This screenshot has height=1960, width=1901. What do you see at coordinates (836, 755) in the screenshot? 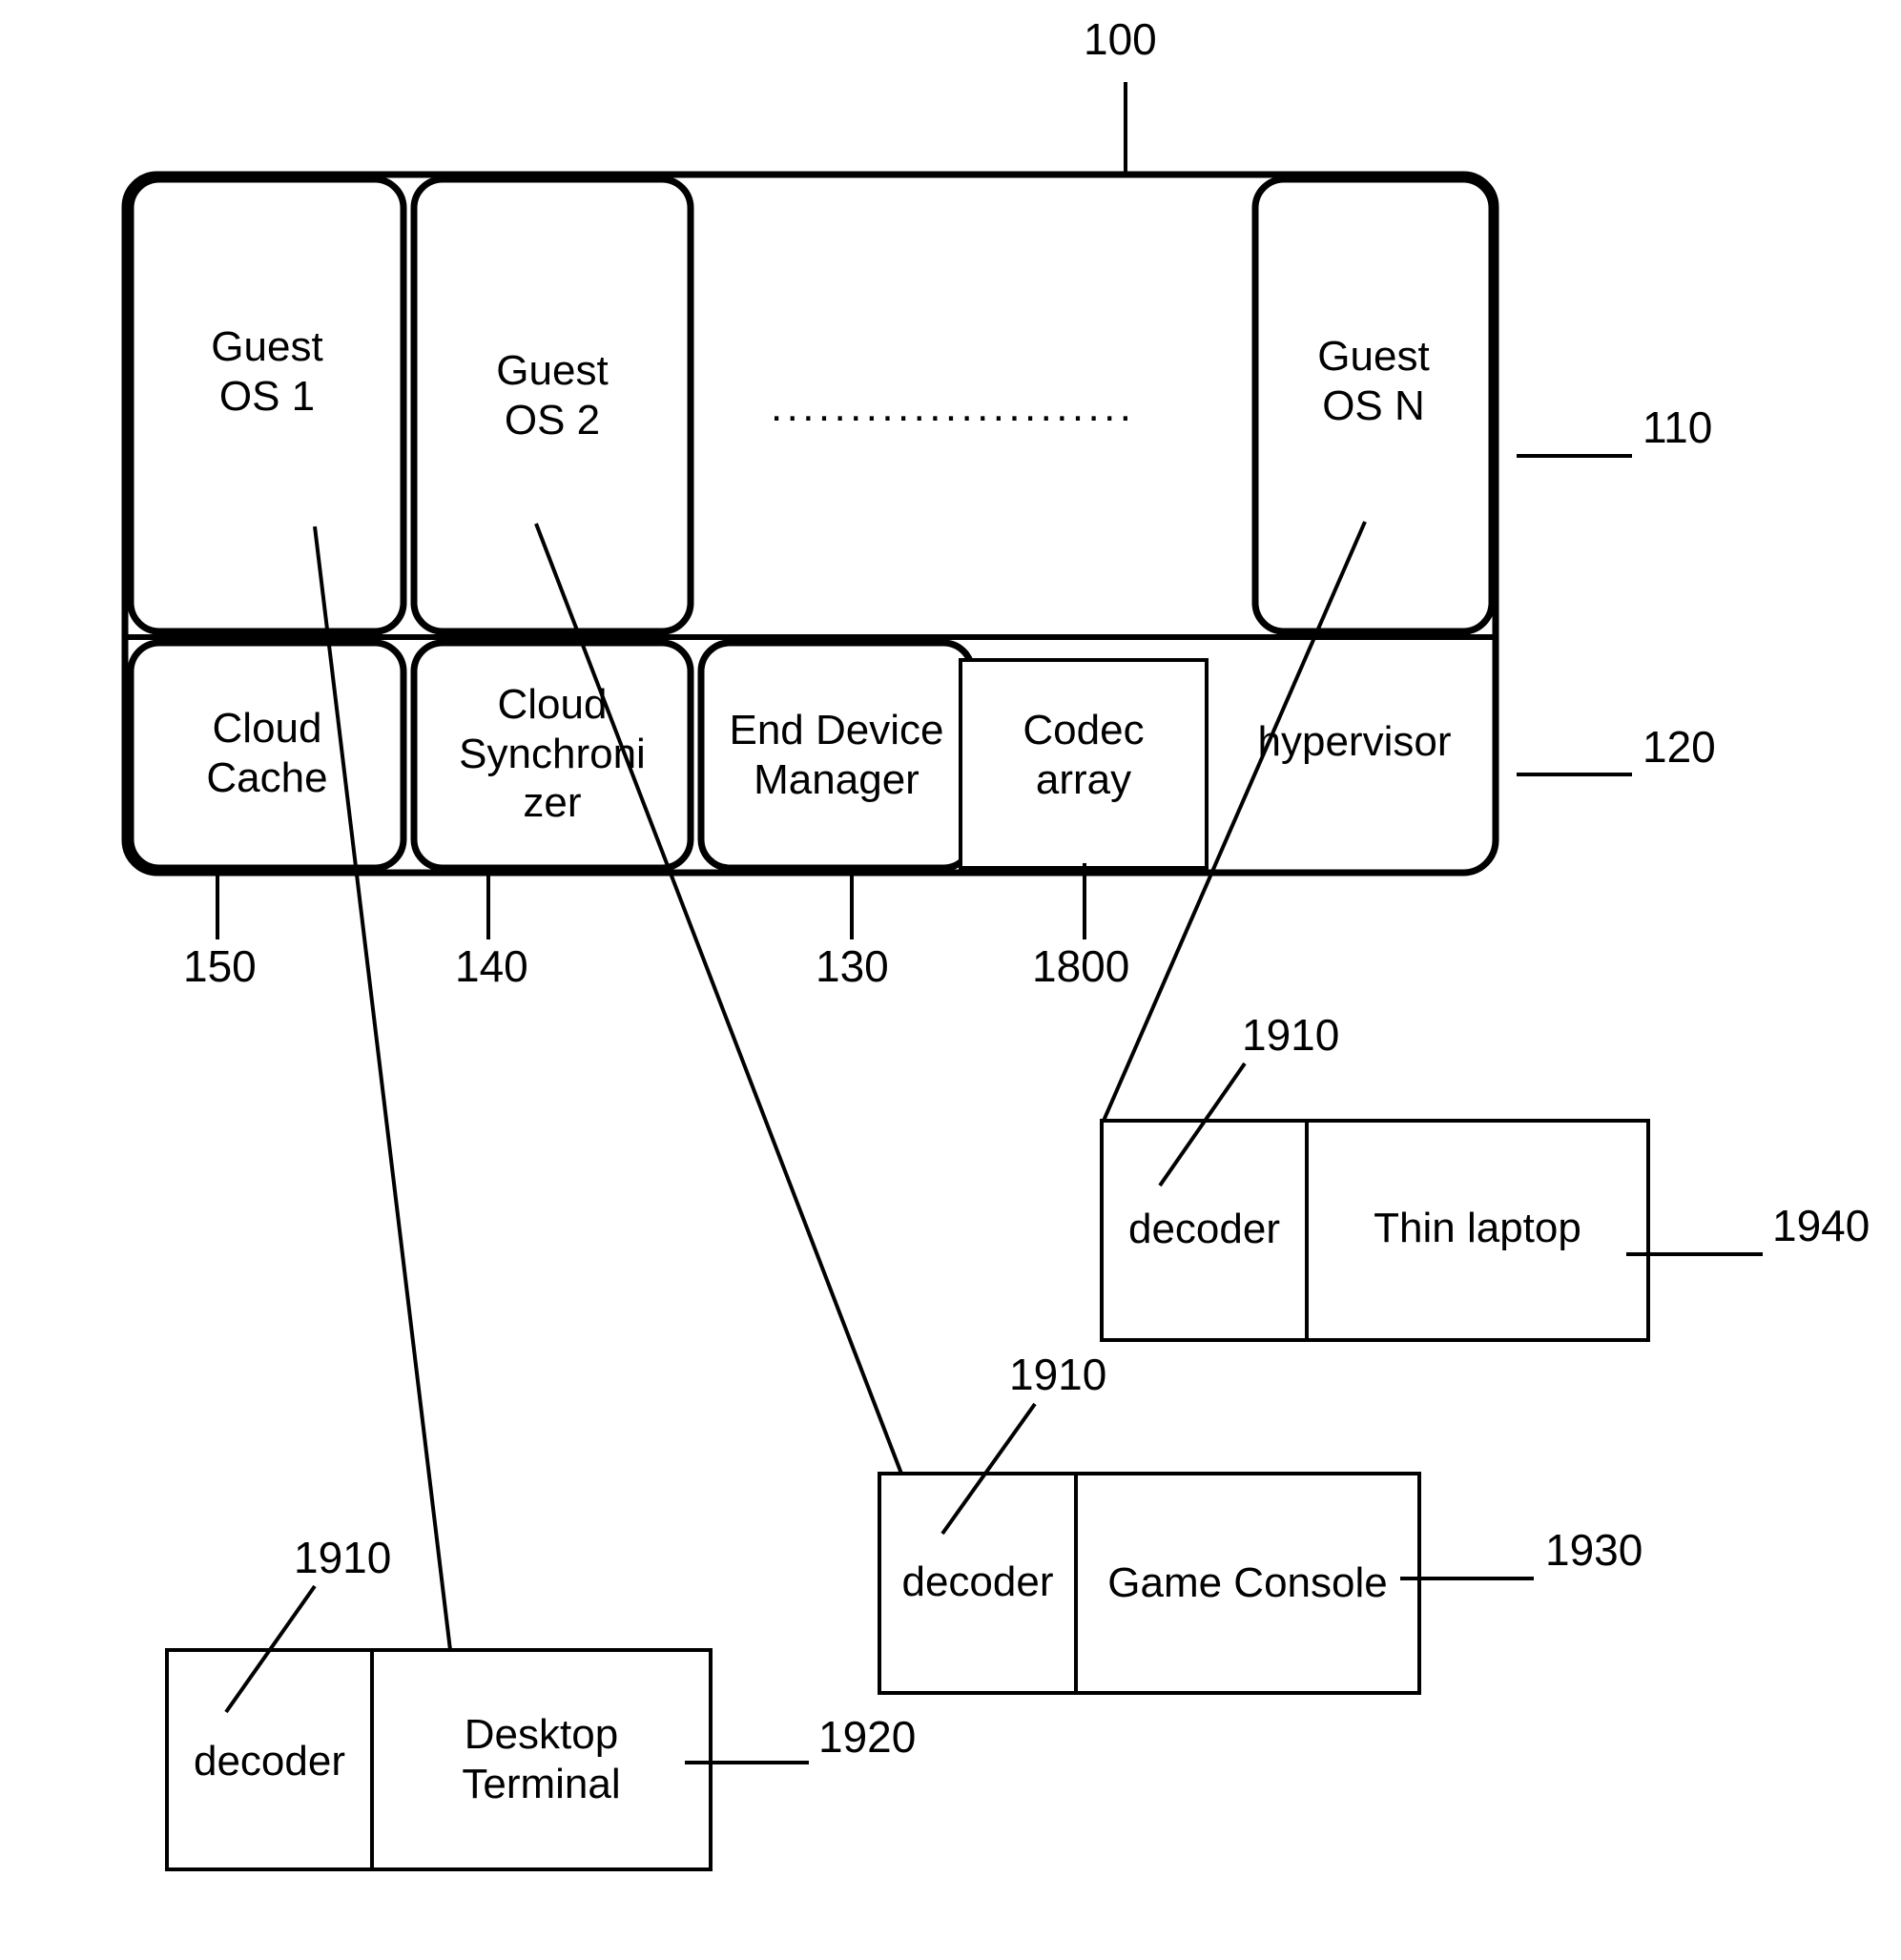
I see `end-device-manager-label: End Device Manager` at bounding box center [836, 755].